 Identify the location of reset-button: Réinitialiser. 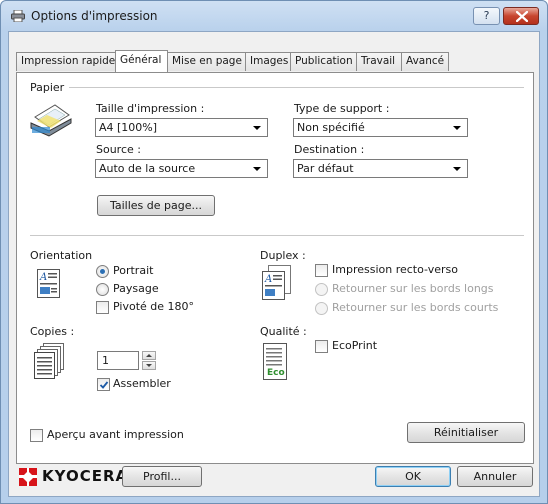
(466, 432).